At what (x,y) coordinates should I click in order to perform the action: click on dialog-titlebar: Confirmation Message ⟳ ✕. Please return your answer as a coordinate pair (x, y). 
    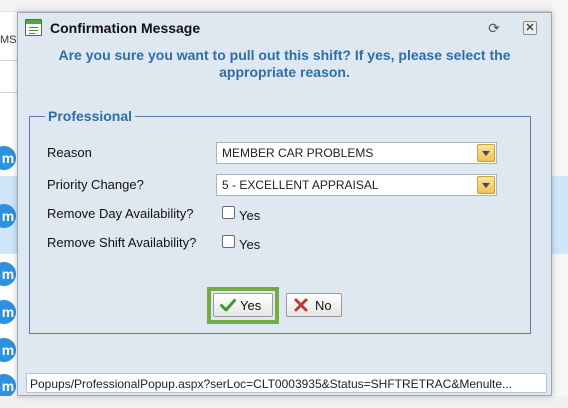
    Looking at the image, I should click on (284, 28).